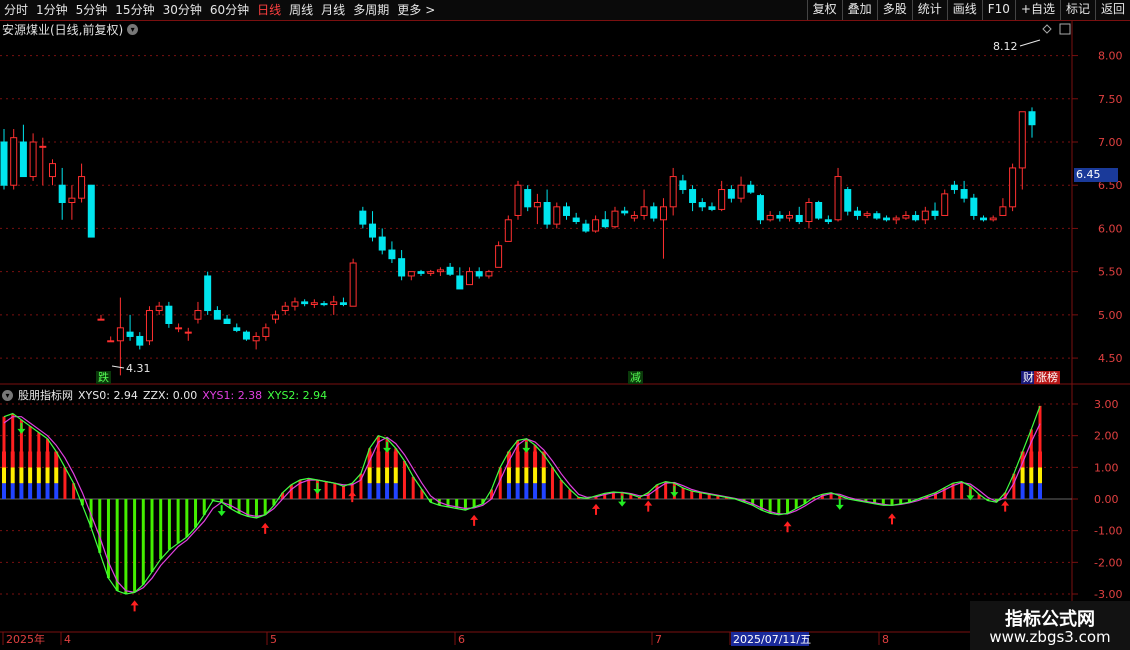 This screenshot has height=650, width=1130. I want to click on layout-toggle-icon, so click(1065, 29).